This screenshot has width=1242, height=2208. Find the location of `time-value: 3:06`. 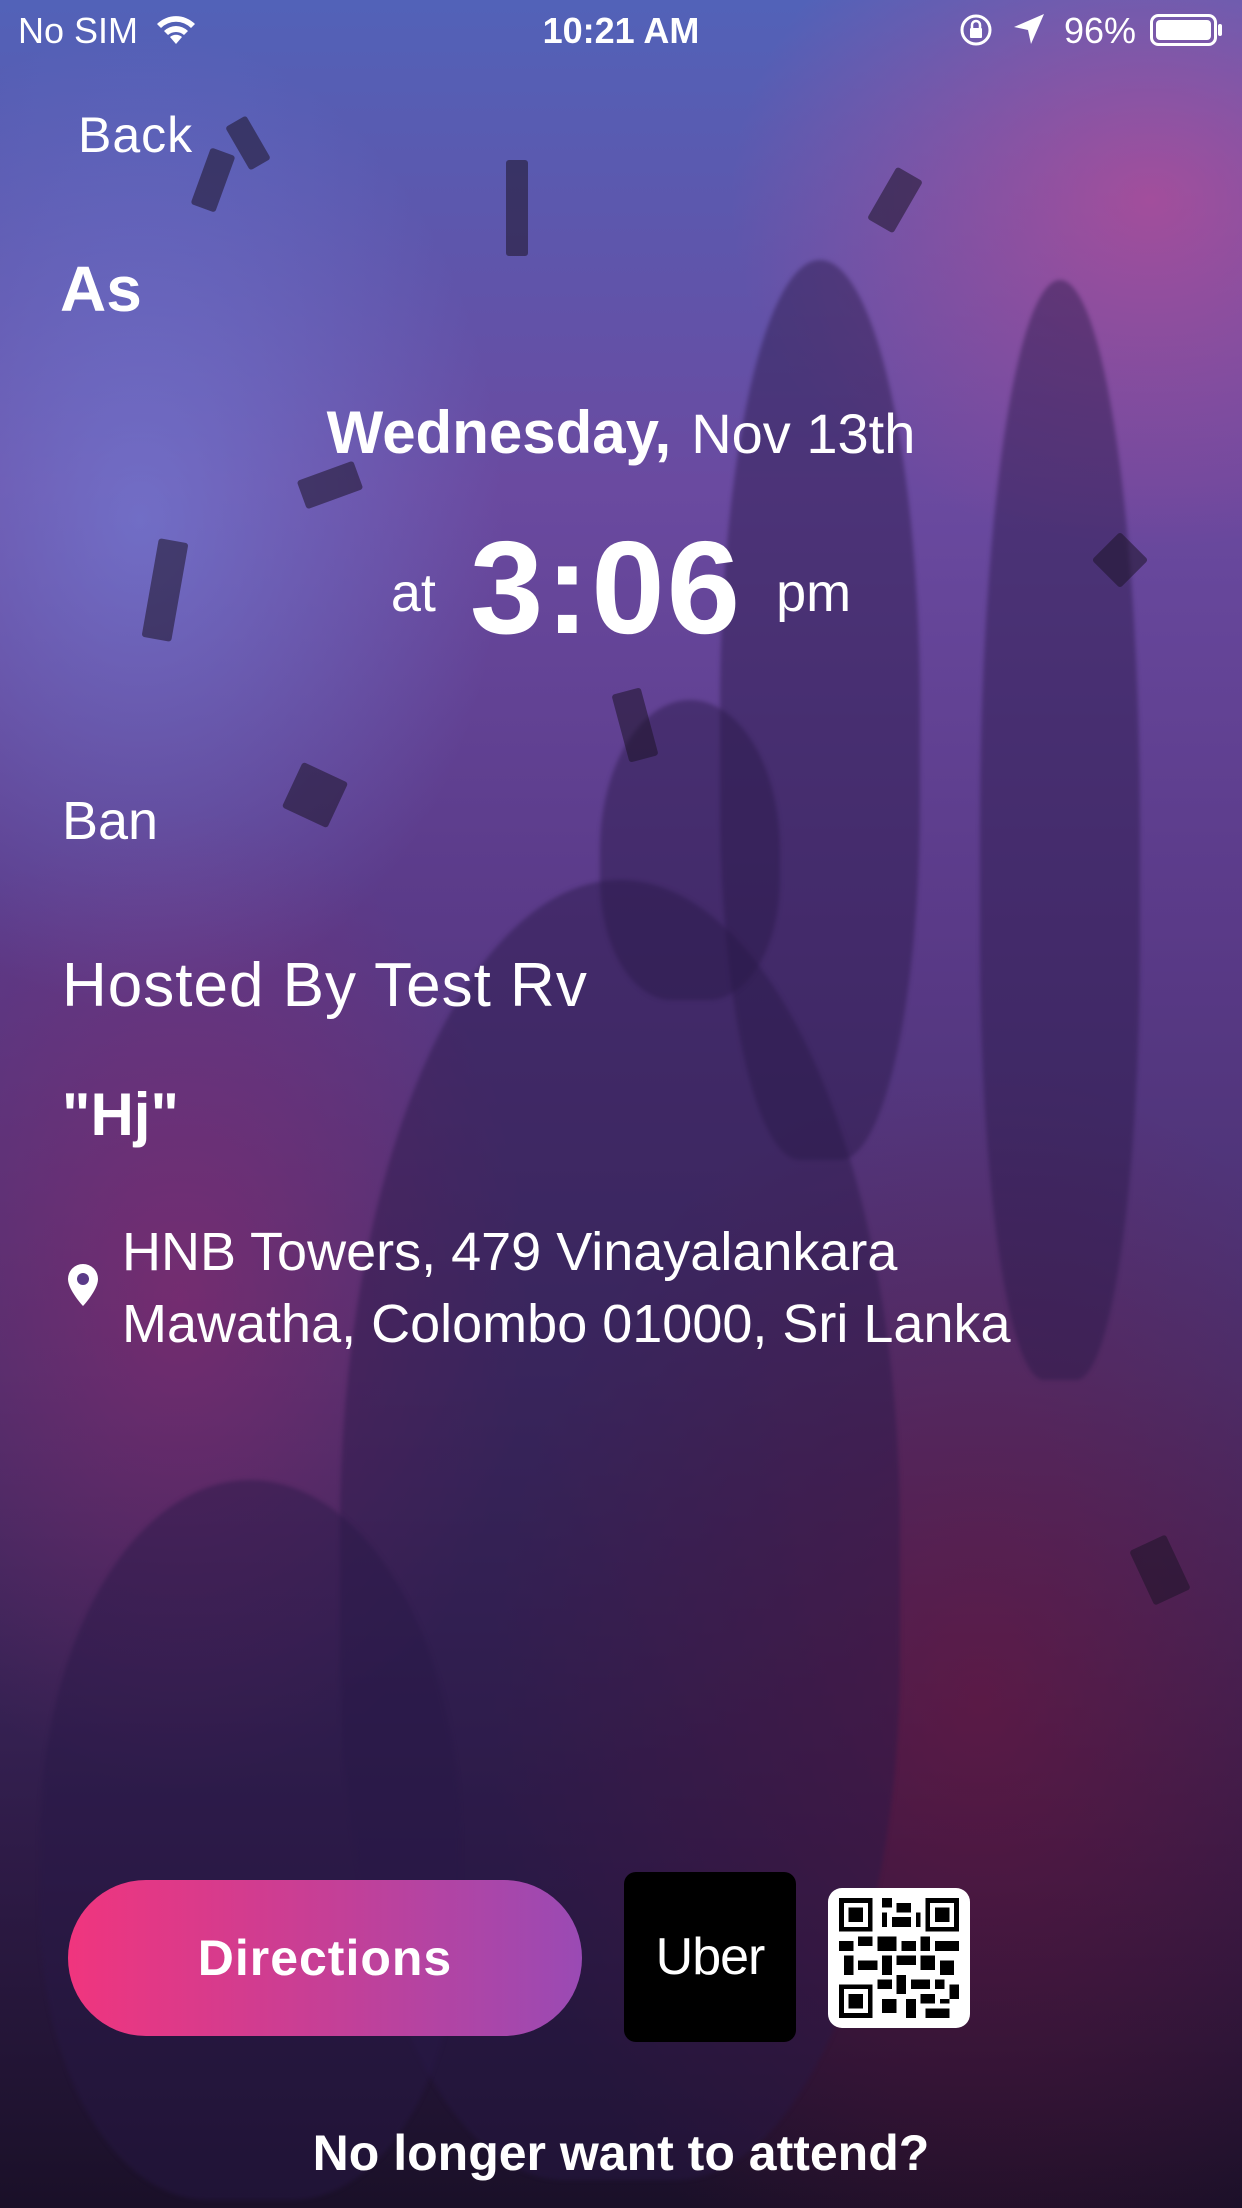

time-value: 3:06 is located at coordinates (606, 587).